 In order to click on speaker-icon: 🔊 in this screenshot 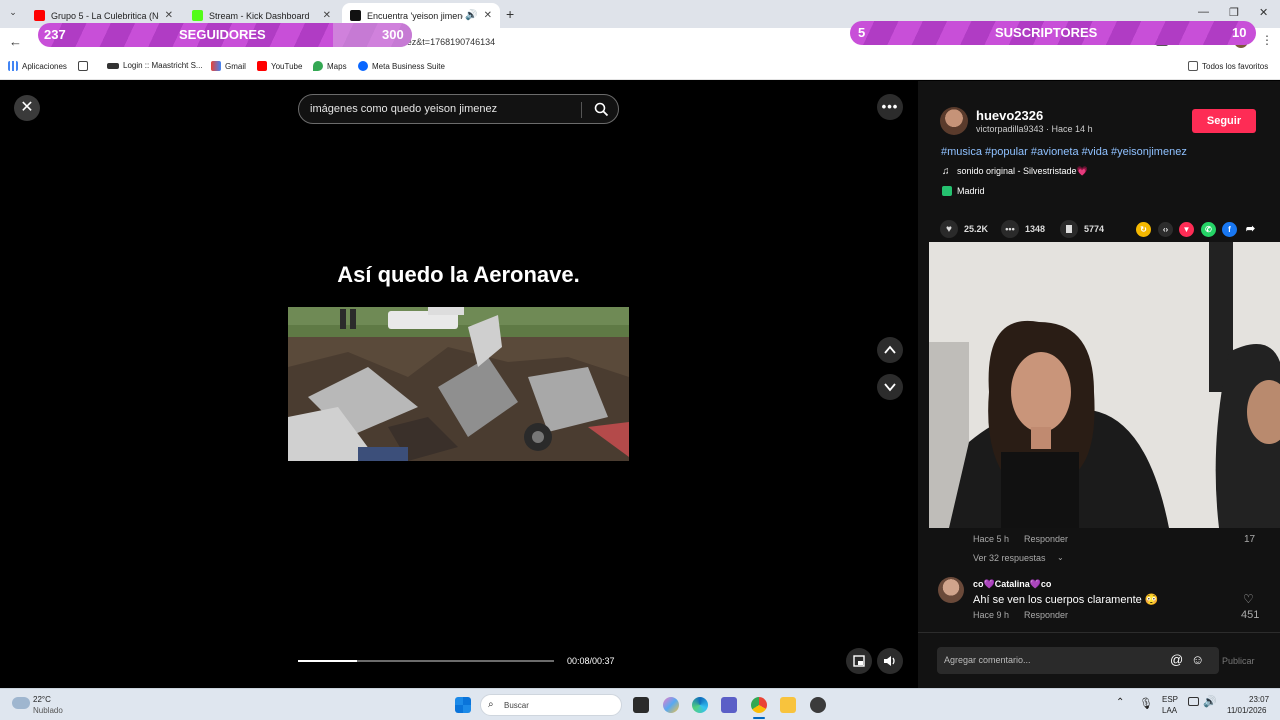, I will do `click(471, 15)`.